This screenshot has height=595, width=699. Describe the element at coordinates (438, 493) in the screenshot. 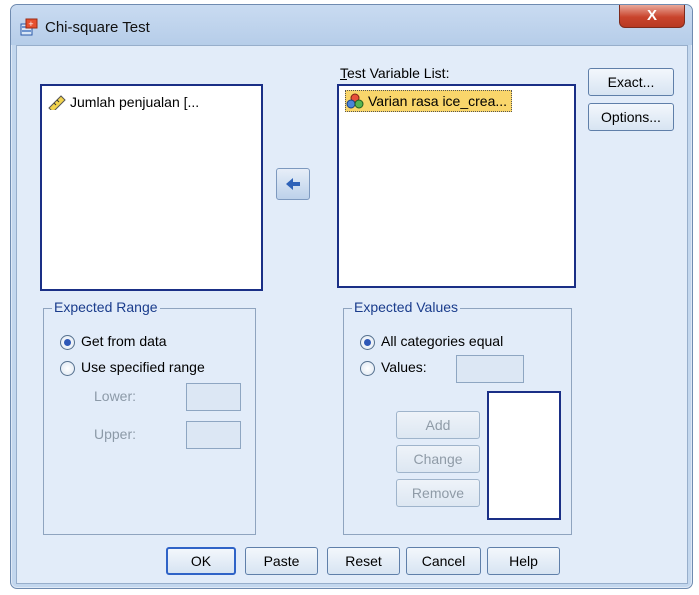

I see `remove-button: Remove` at that location.